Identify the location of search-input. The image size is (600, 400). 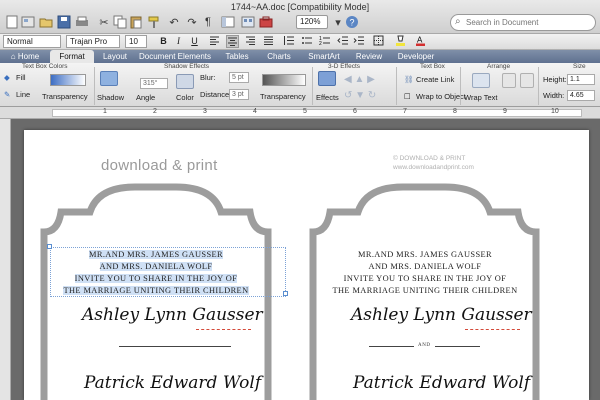
(528, 22).